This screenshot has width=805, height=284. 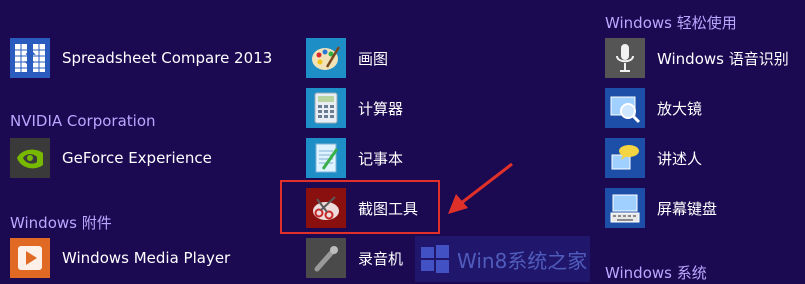 What do you see at coordinates (381, 108) in the screenshot?
I see `app-label: 计算器` at bounding box center [381, 108].